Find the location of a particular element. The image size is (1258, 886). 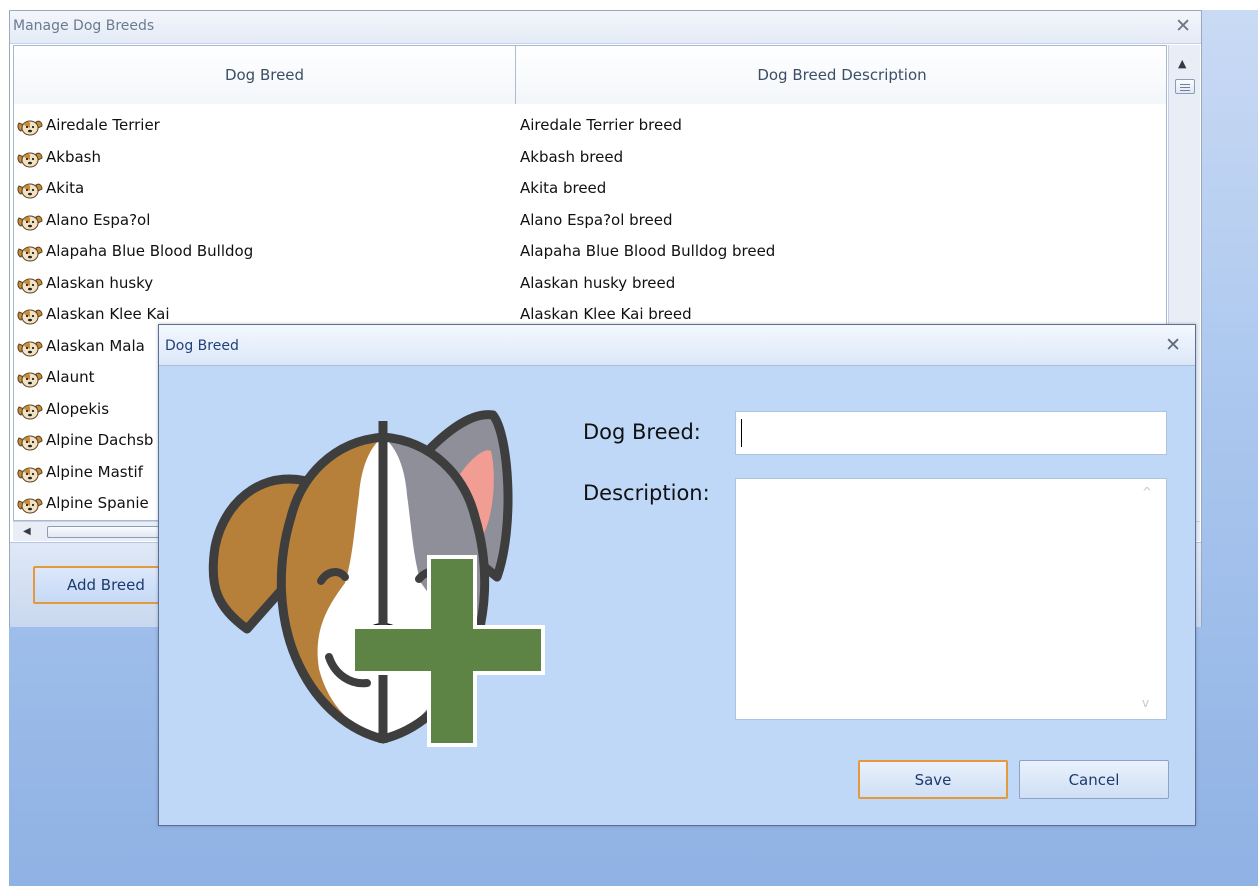

breed-description-cell: Akbash breed is located at coordinates (572, 156).